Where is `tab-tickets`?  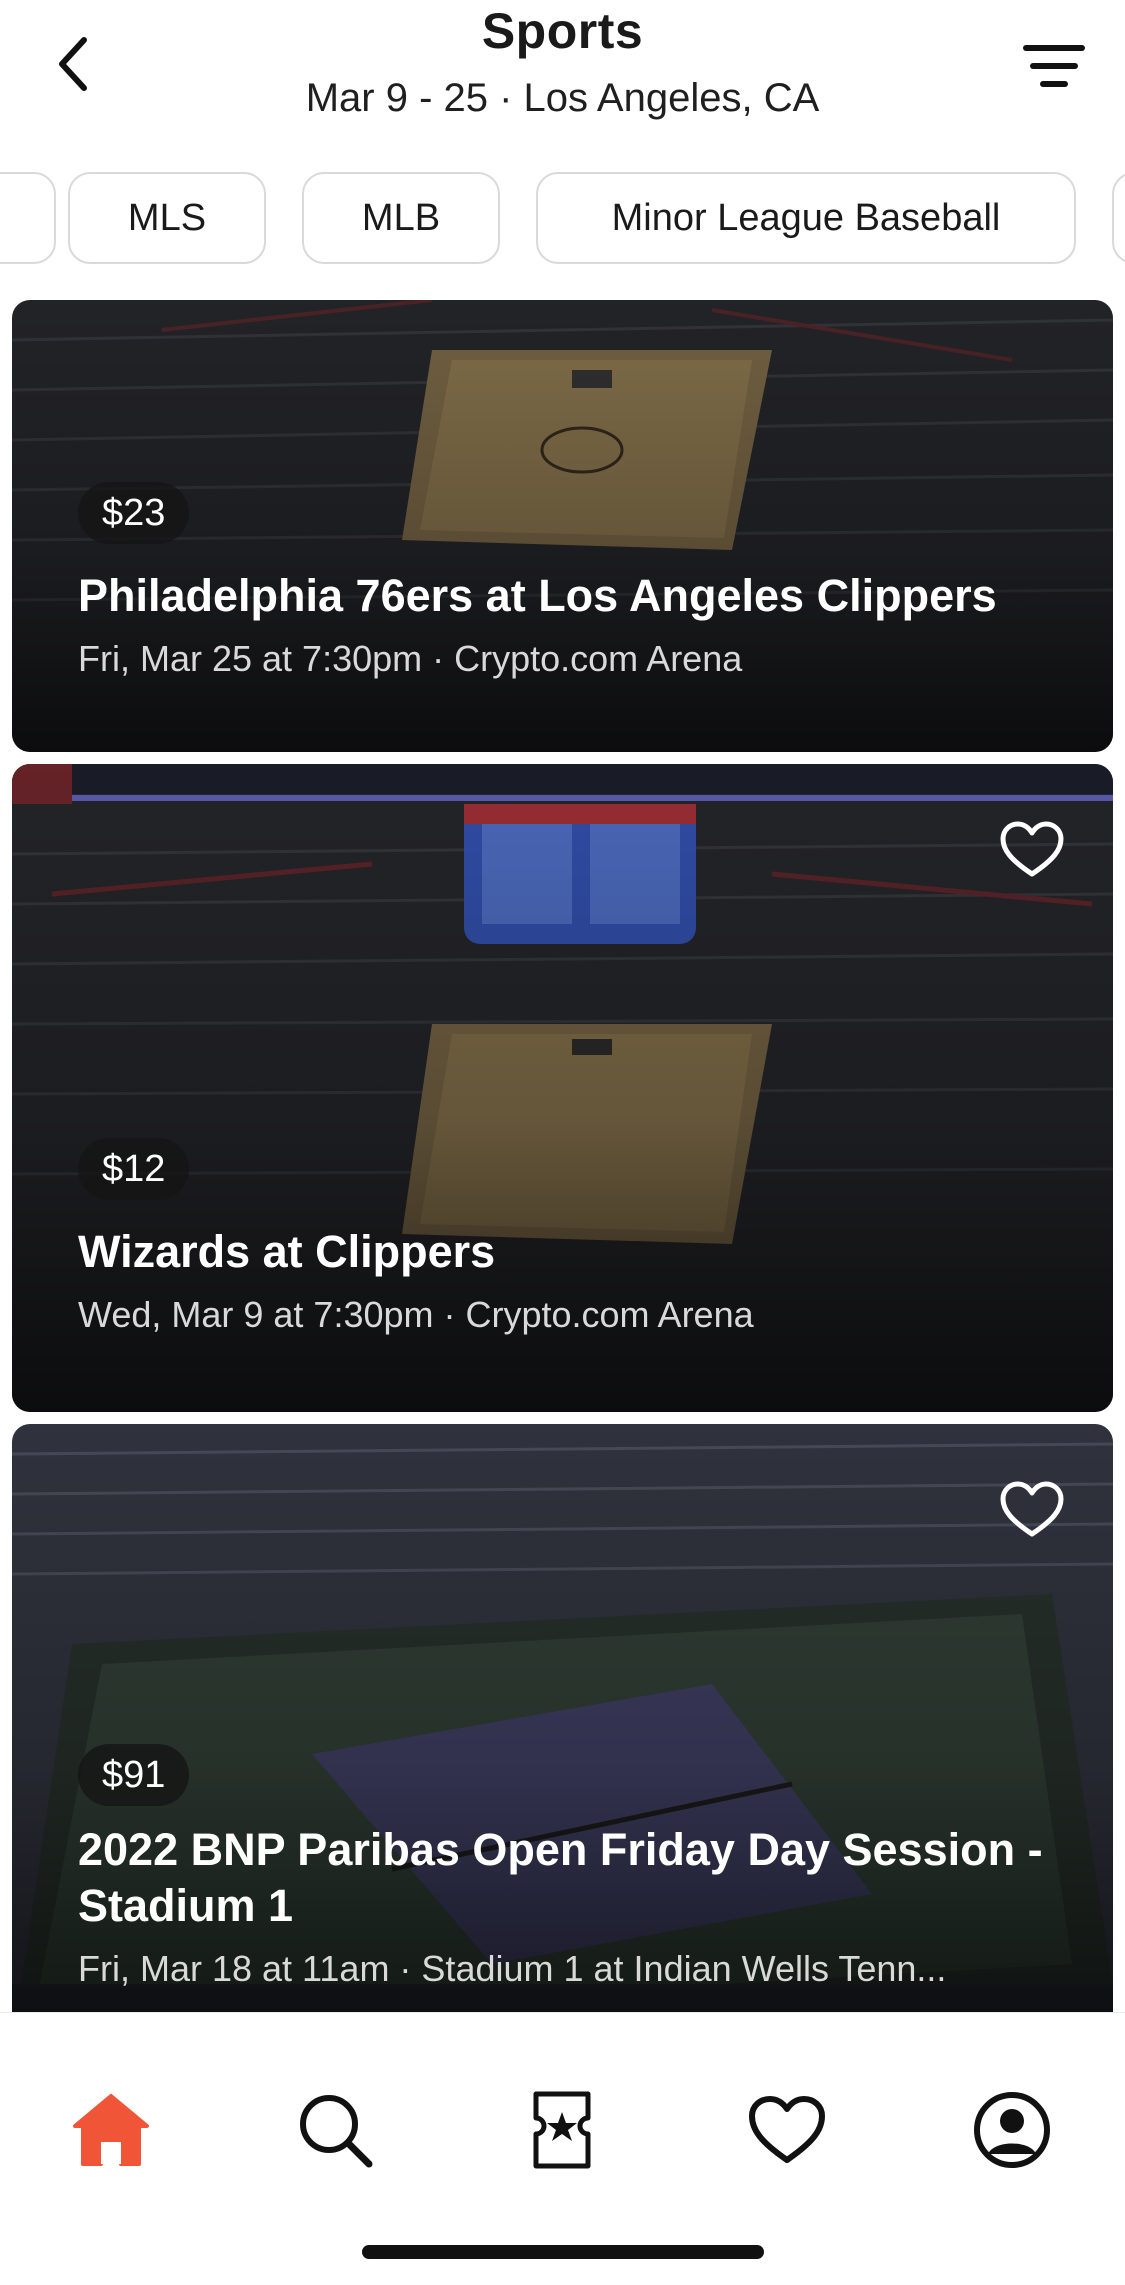
tab-tickets is located at coordinates (562, 2130).